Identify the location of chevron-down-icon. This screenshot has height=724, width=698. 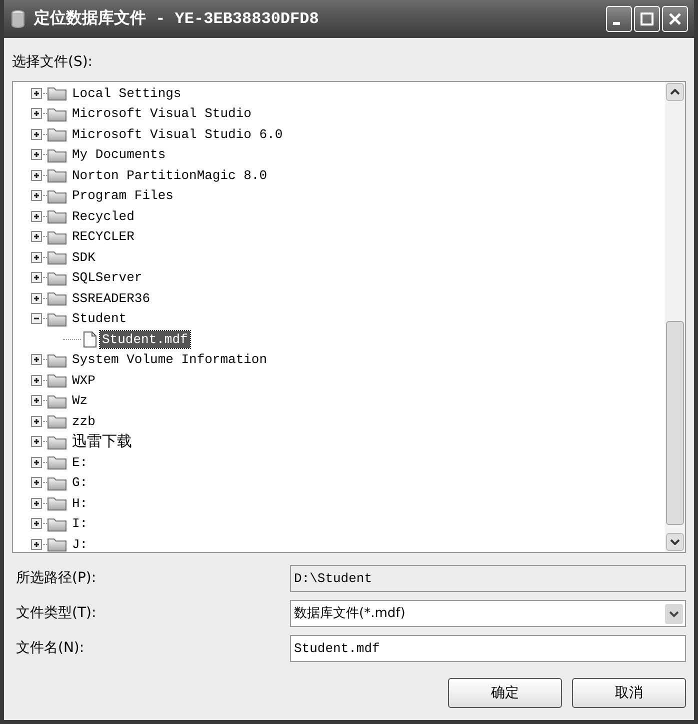
(674, 614).